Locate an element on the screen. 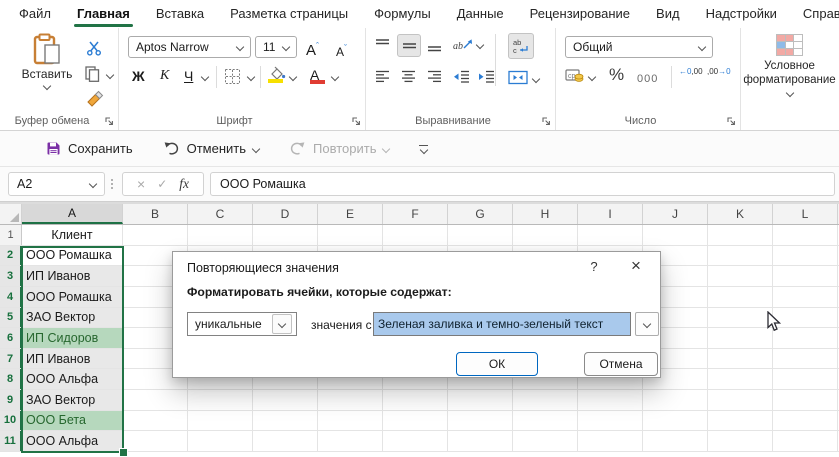 The height and width of the screenshot is (457, 839). row-header-6: 6 is located at coordinates (11, 338).